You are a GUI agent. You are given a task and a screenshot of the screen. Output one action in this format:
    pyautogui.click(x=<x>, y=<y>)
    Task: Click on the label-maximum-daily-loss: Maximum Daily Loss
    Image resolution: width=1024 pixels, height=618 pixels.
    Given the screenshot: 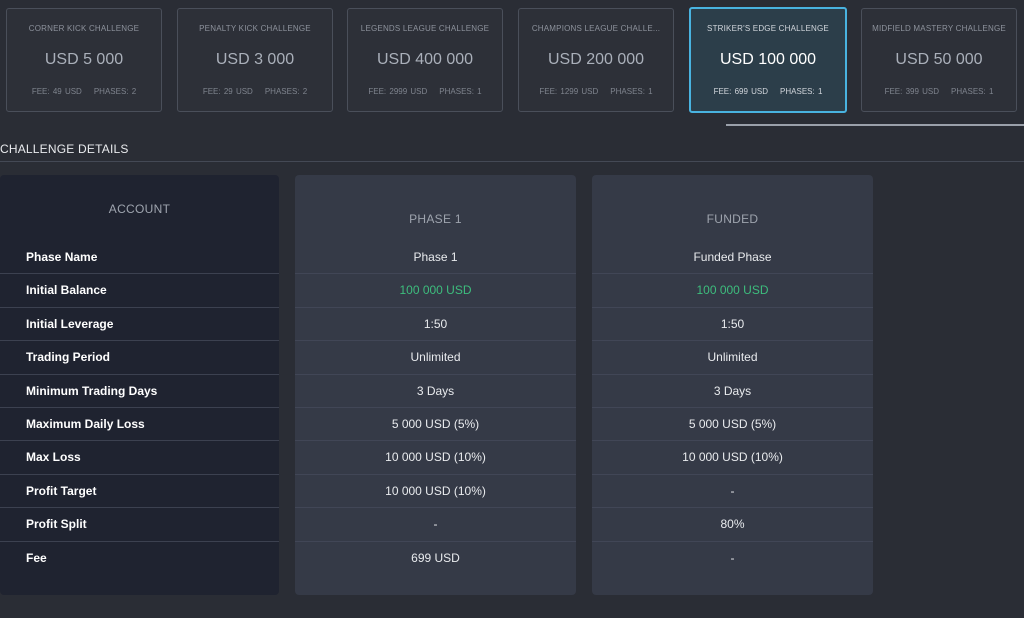 What is the action you would take?
    pyautogui.click(x=139, y=425)
    